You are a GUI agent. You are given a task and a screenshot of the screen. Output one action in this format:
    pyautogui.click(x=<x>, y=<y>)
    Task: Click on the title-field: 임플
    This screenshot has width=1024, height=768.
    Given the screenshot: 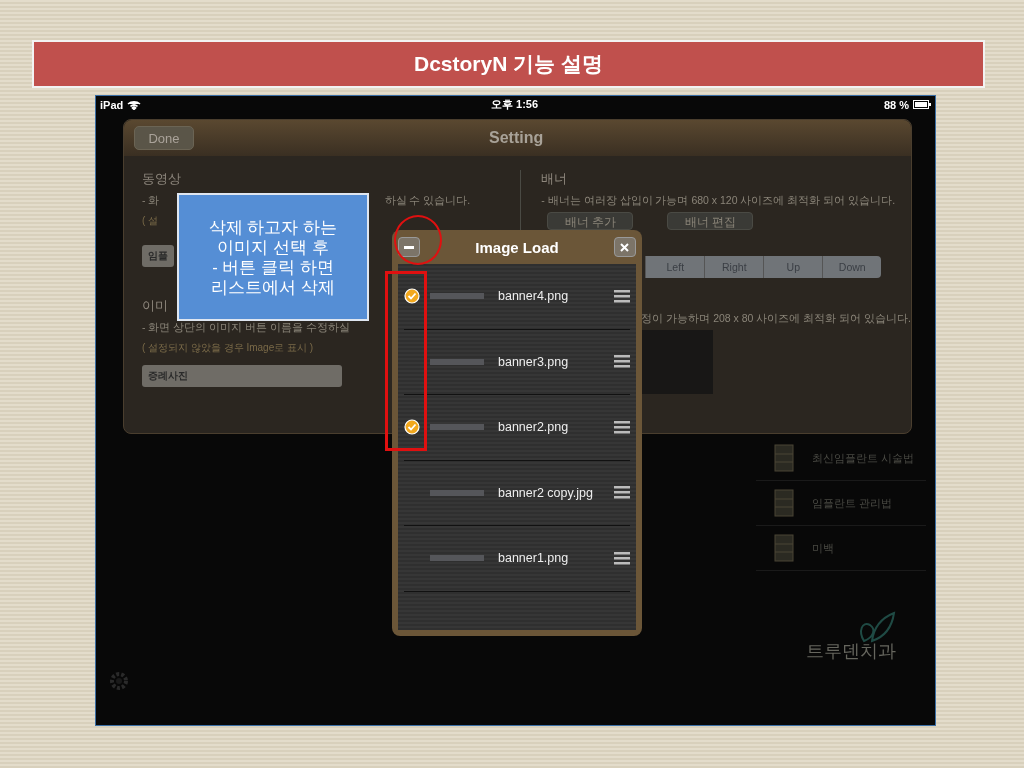 What is the action you would take?
    pyautogui.click(x=158, y=256)
    